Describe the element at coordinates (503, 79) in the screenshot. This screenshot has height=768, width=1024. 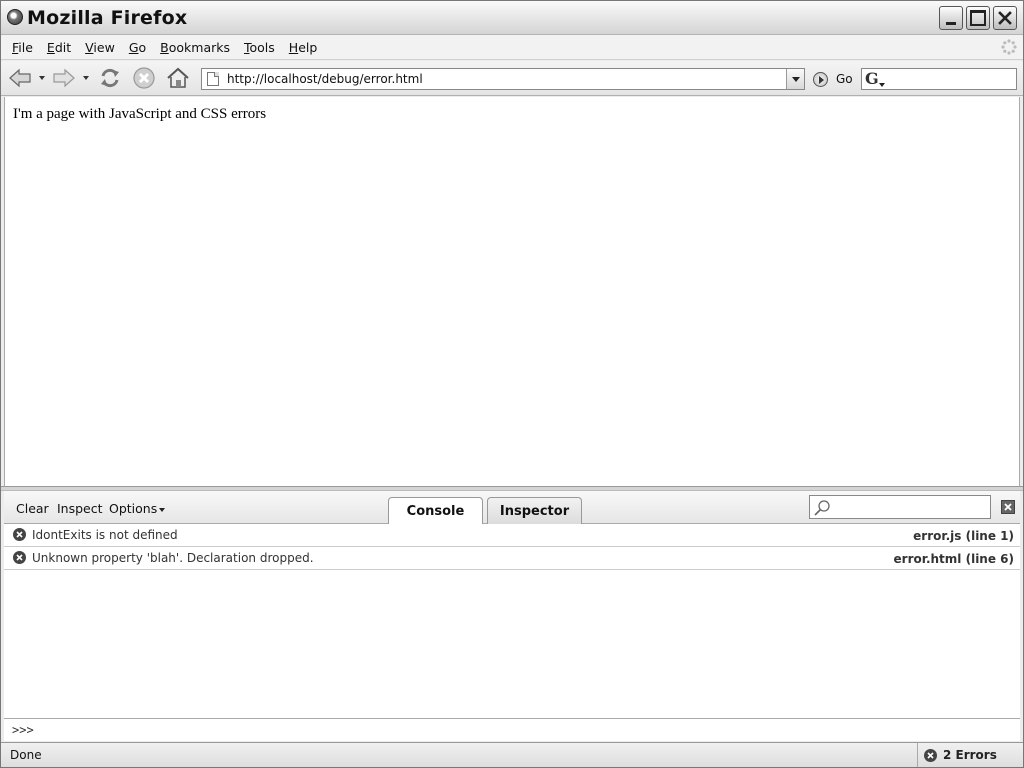
I see `url-bar: http://localhost/debug/error.html` at that location.